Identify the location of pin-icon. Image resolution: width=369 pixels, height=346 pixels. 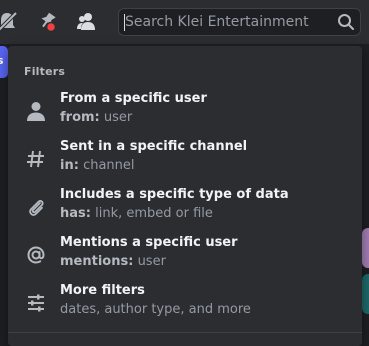
(47, 22).